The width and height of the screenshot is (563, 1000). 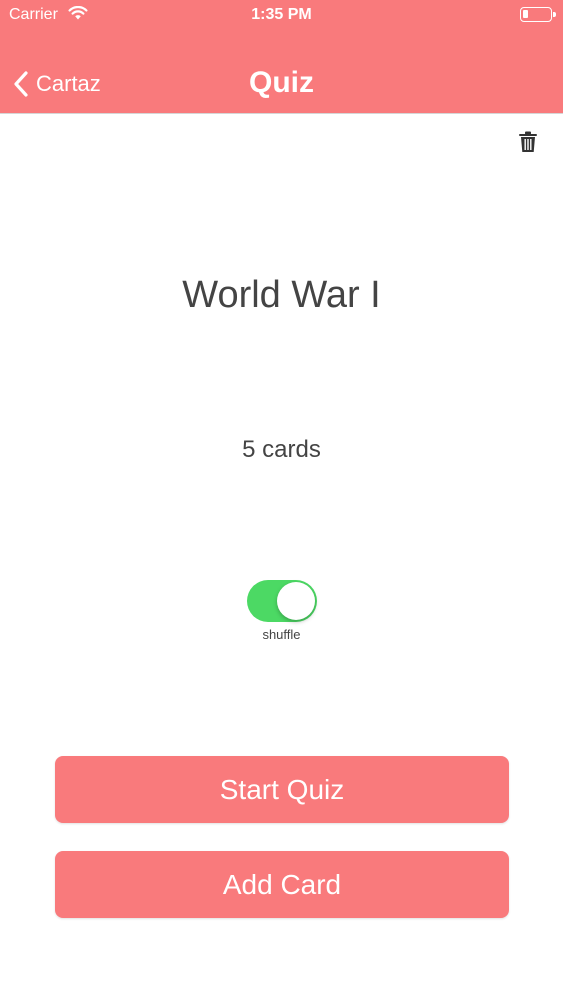 What do you see at coordinates (528, 142) in the screenshot?
I see `trash-icon` at bounding box center [528, 142].